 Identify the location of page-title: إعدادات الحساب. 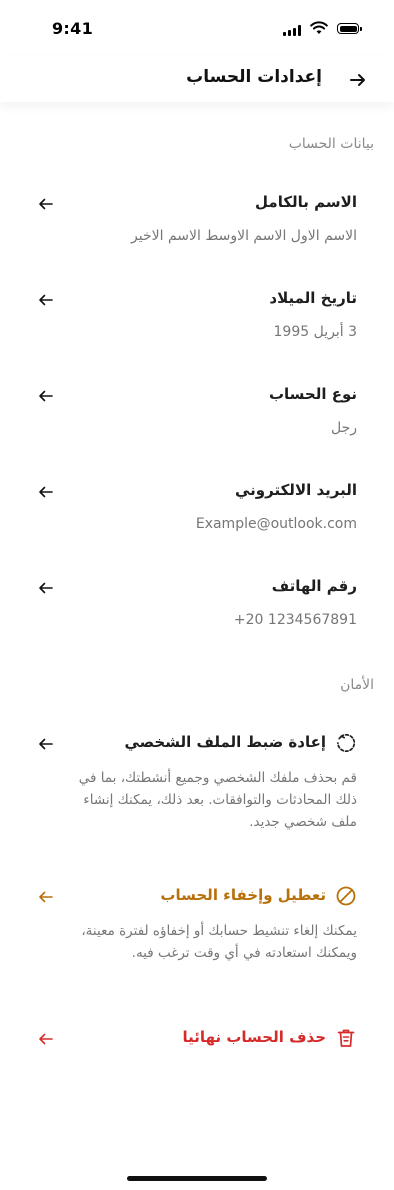
(254, 77).